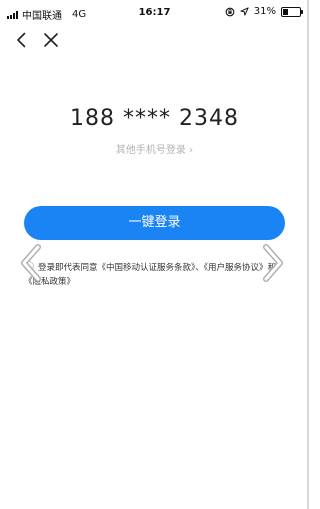 Image resolution: width=320 pixels, height=509 pixels. I want to click on agreement-prefix: 登录即代表同意, so click(68, 268).